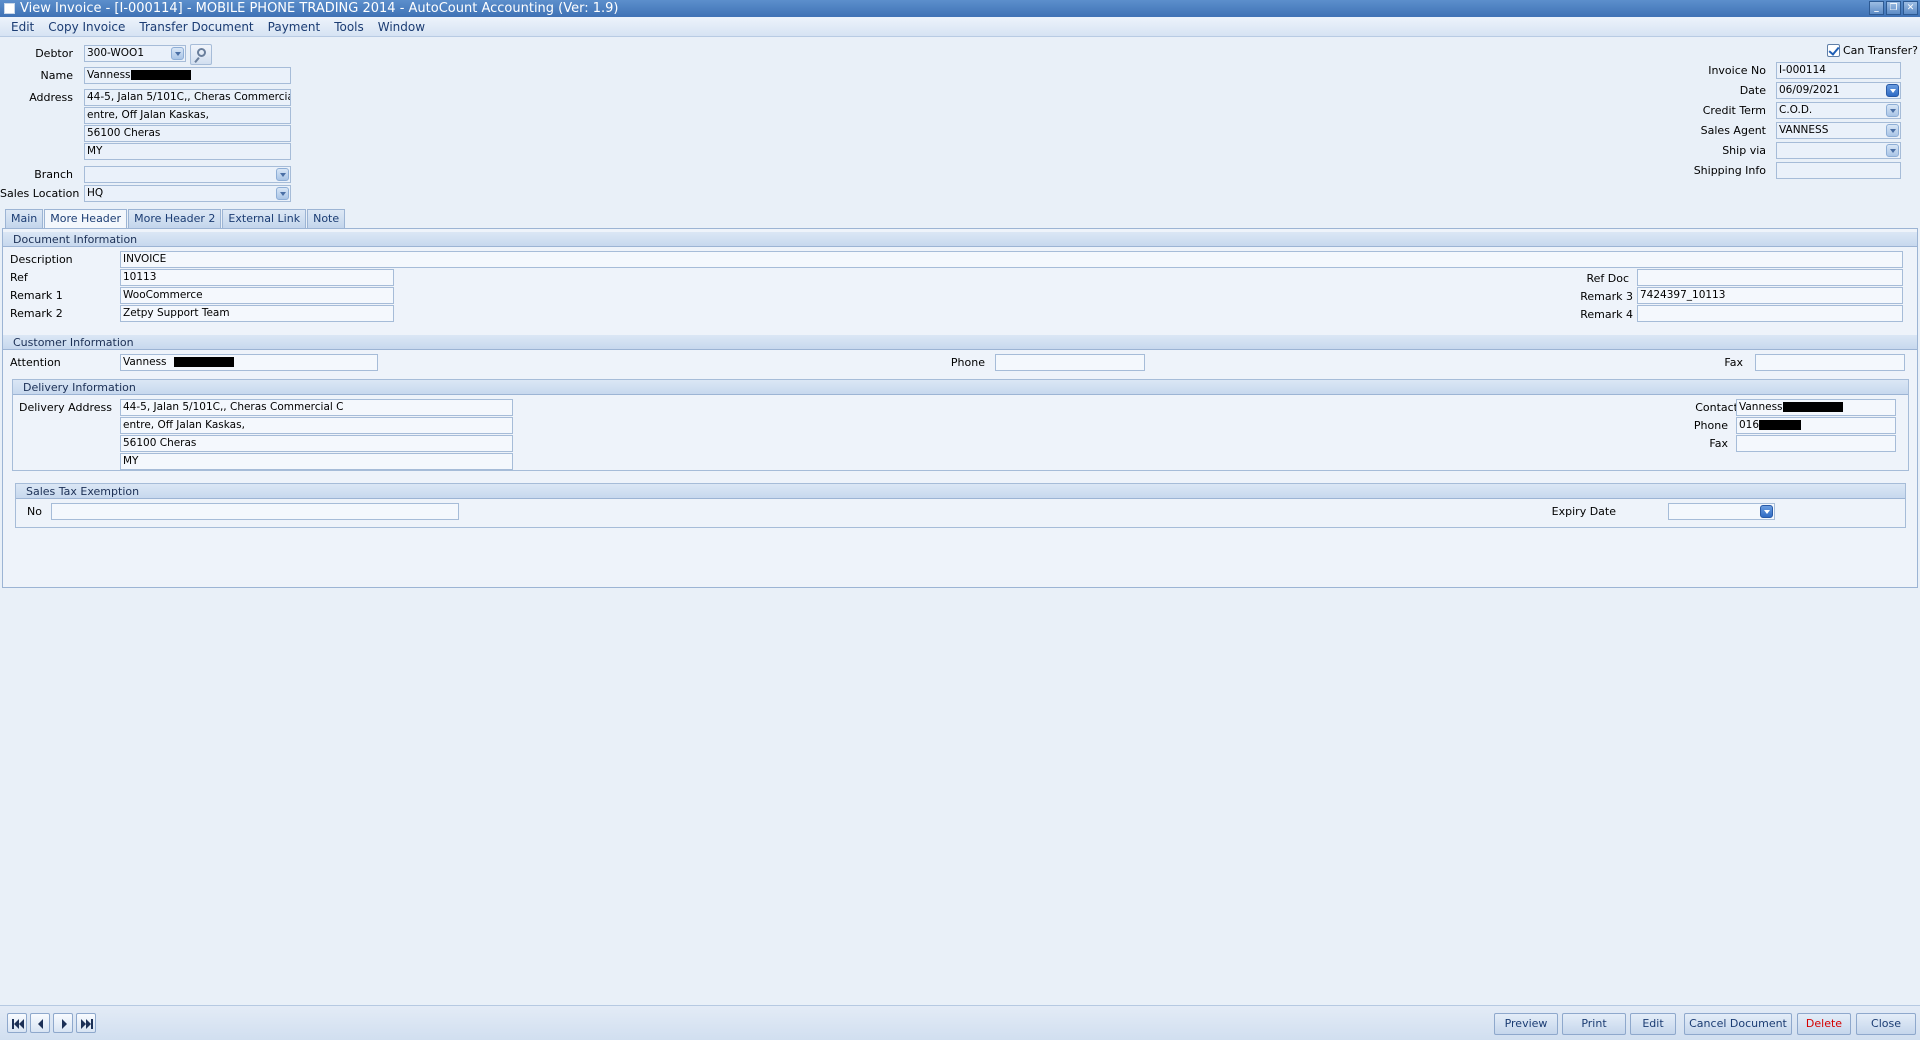 The width and height of the screenshot is (1920, 1040). Describe the element at coordinates (257, 313) in the screenshot. I see `remark2-field: Zetpy Support Team` at that location.